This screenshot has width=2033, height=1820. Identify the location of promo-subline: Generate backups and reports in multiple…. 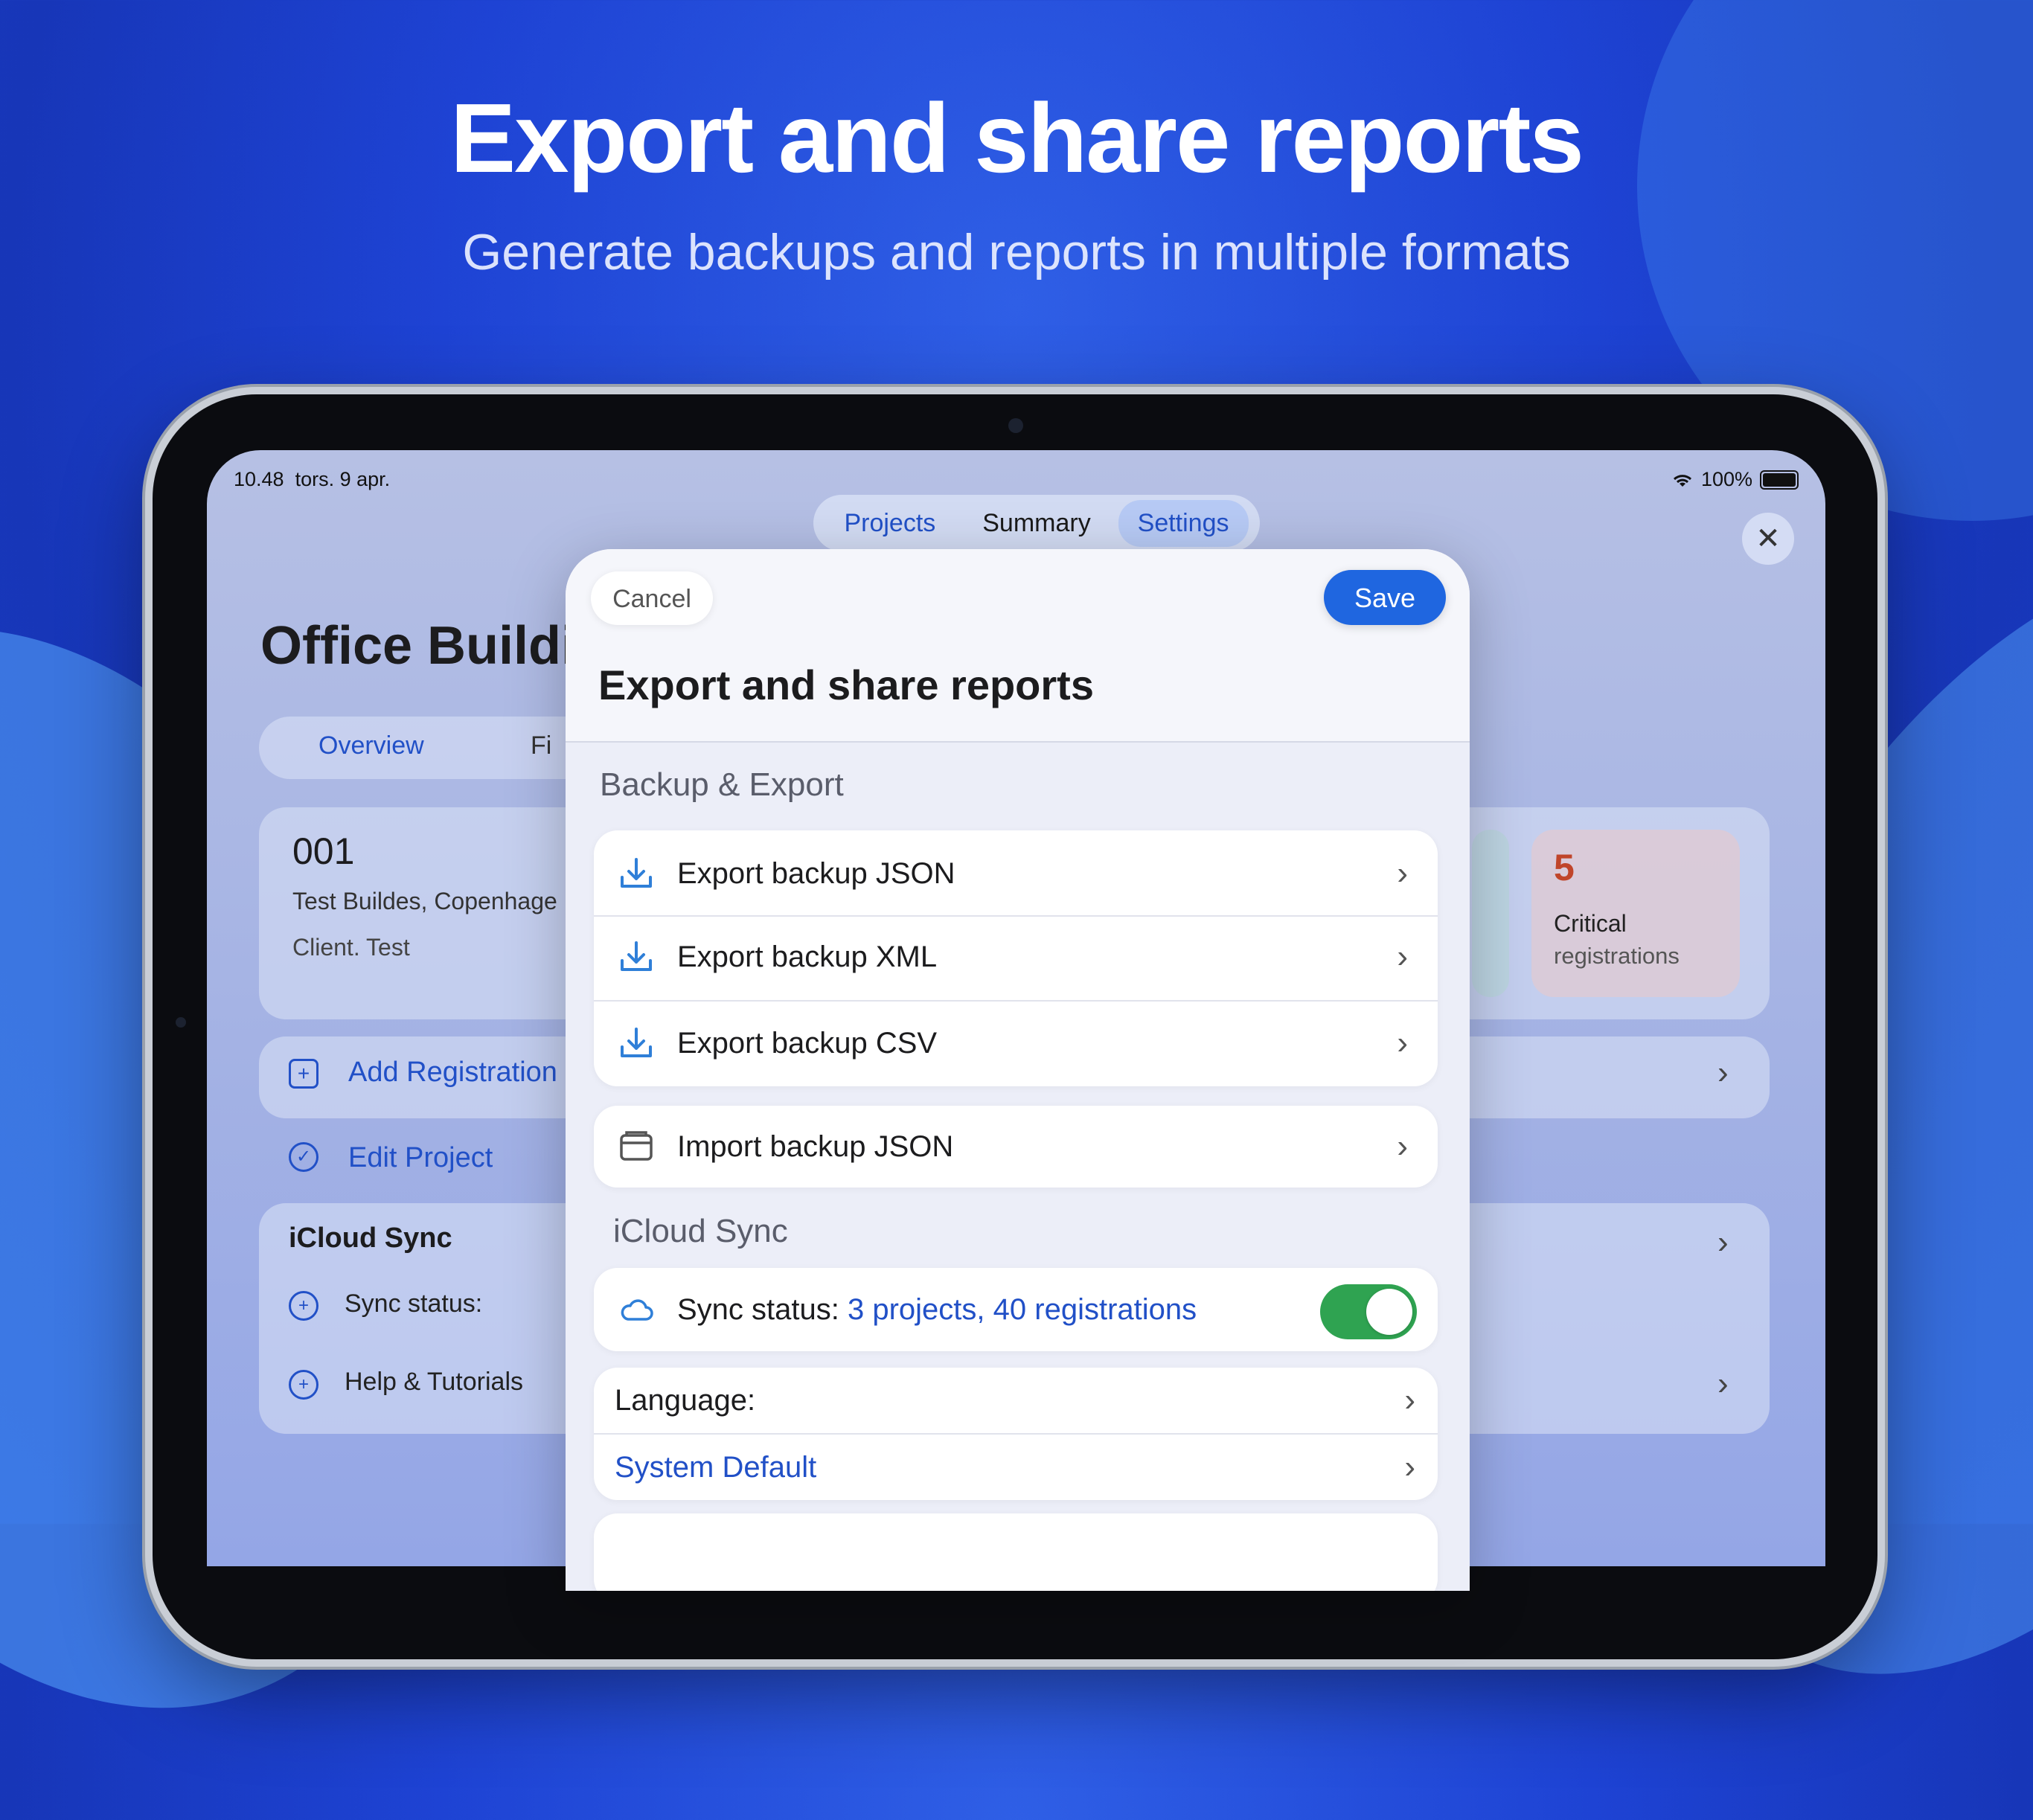
(1016, 253).